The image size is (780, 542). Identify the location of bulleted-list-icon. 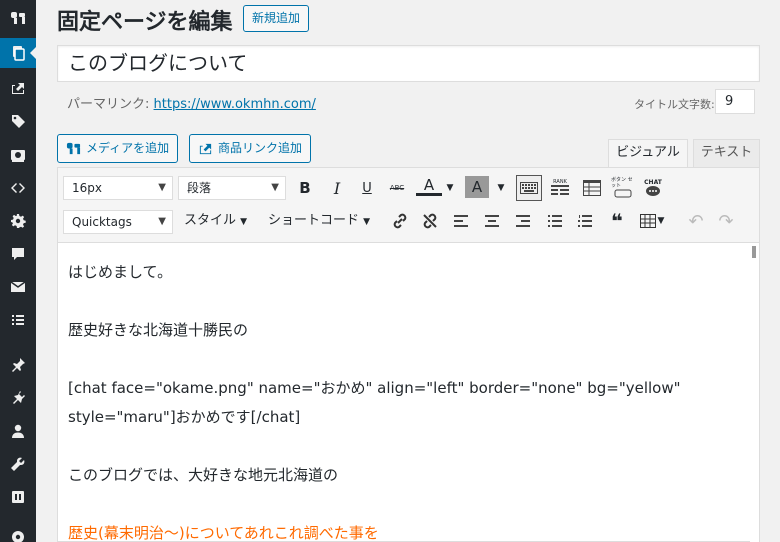
(555, 221).